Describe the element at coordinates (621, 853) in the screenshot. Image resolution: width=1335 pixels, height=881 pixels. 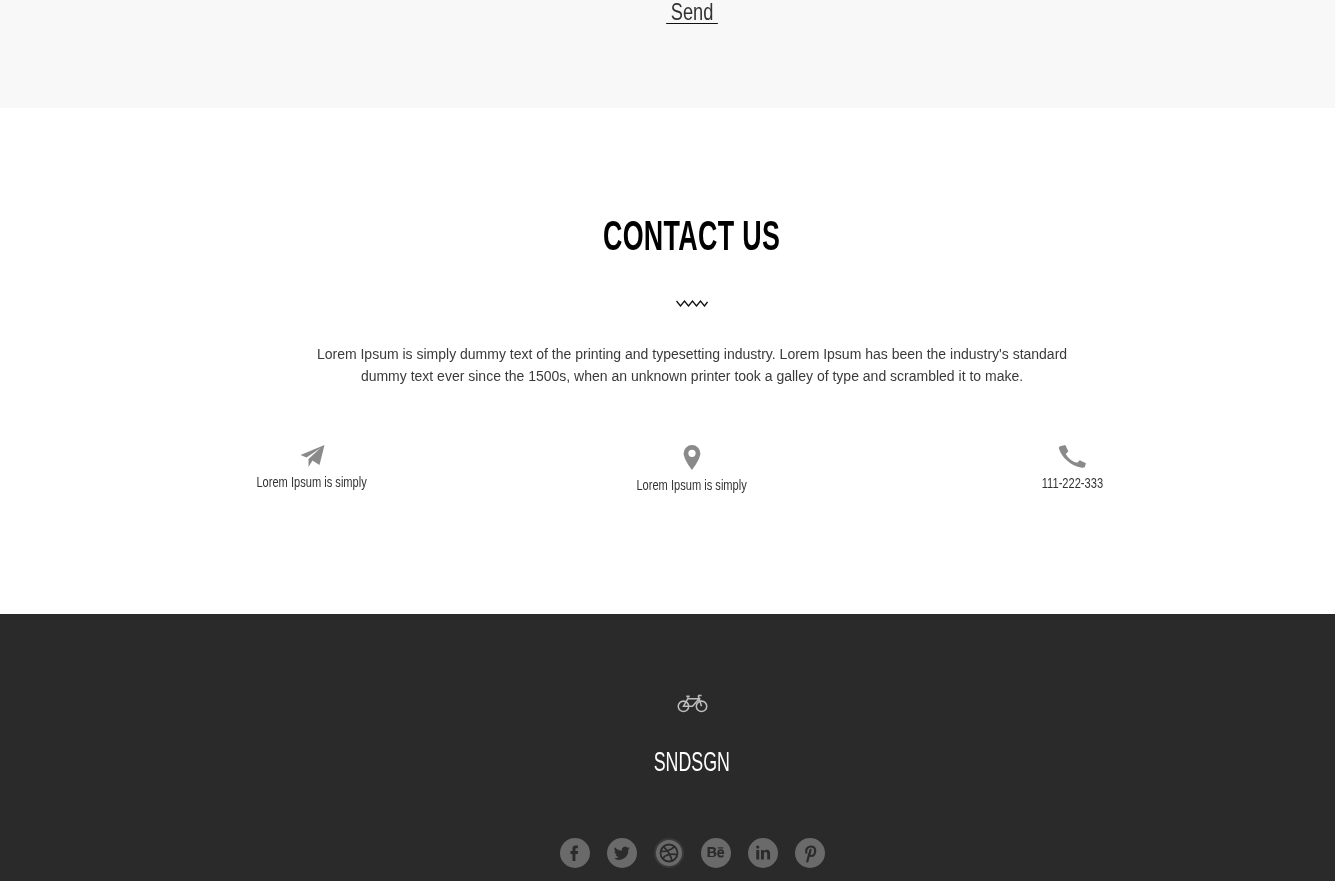
I see `twitter-icon` at that location.